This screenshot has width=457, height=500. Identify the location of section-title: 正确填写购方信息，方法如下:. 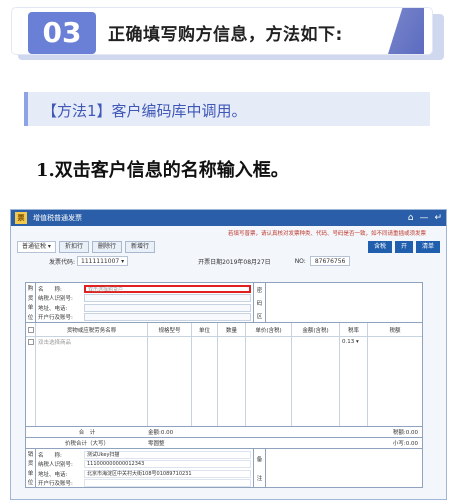
(225, 35).